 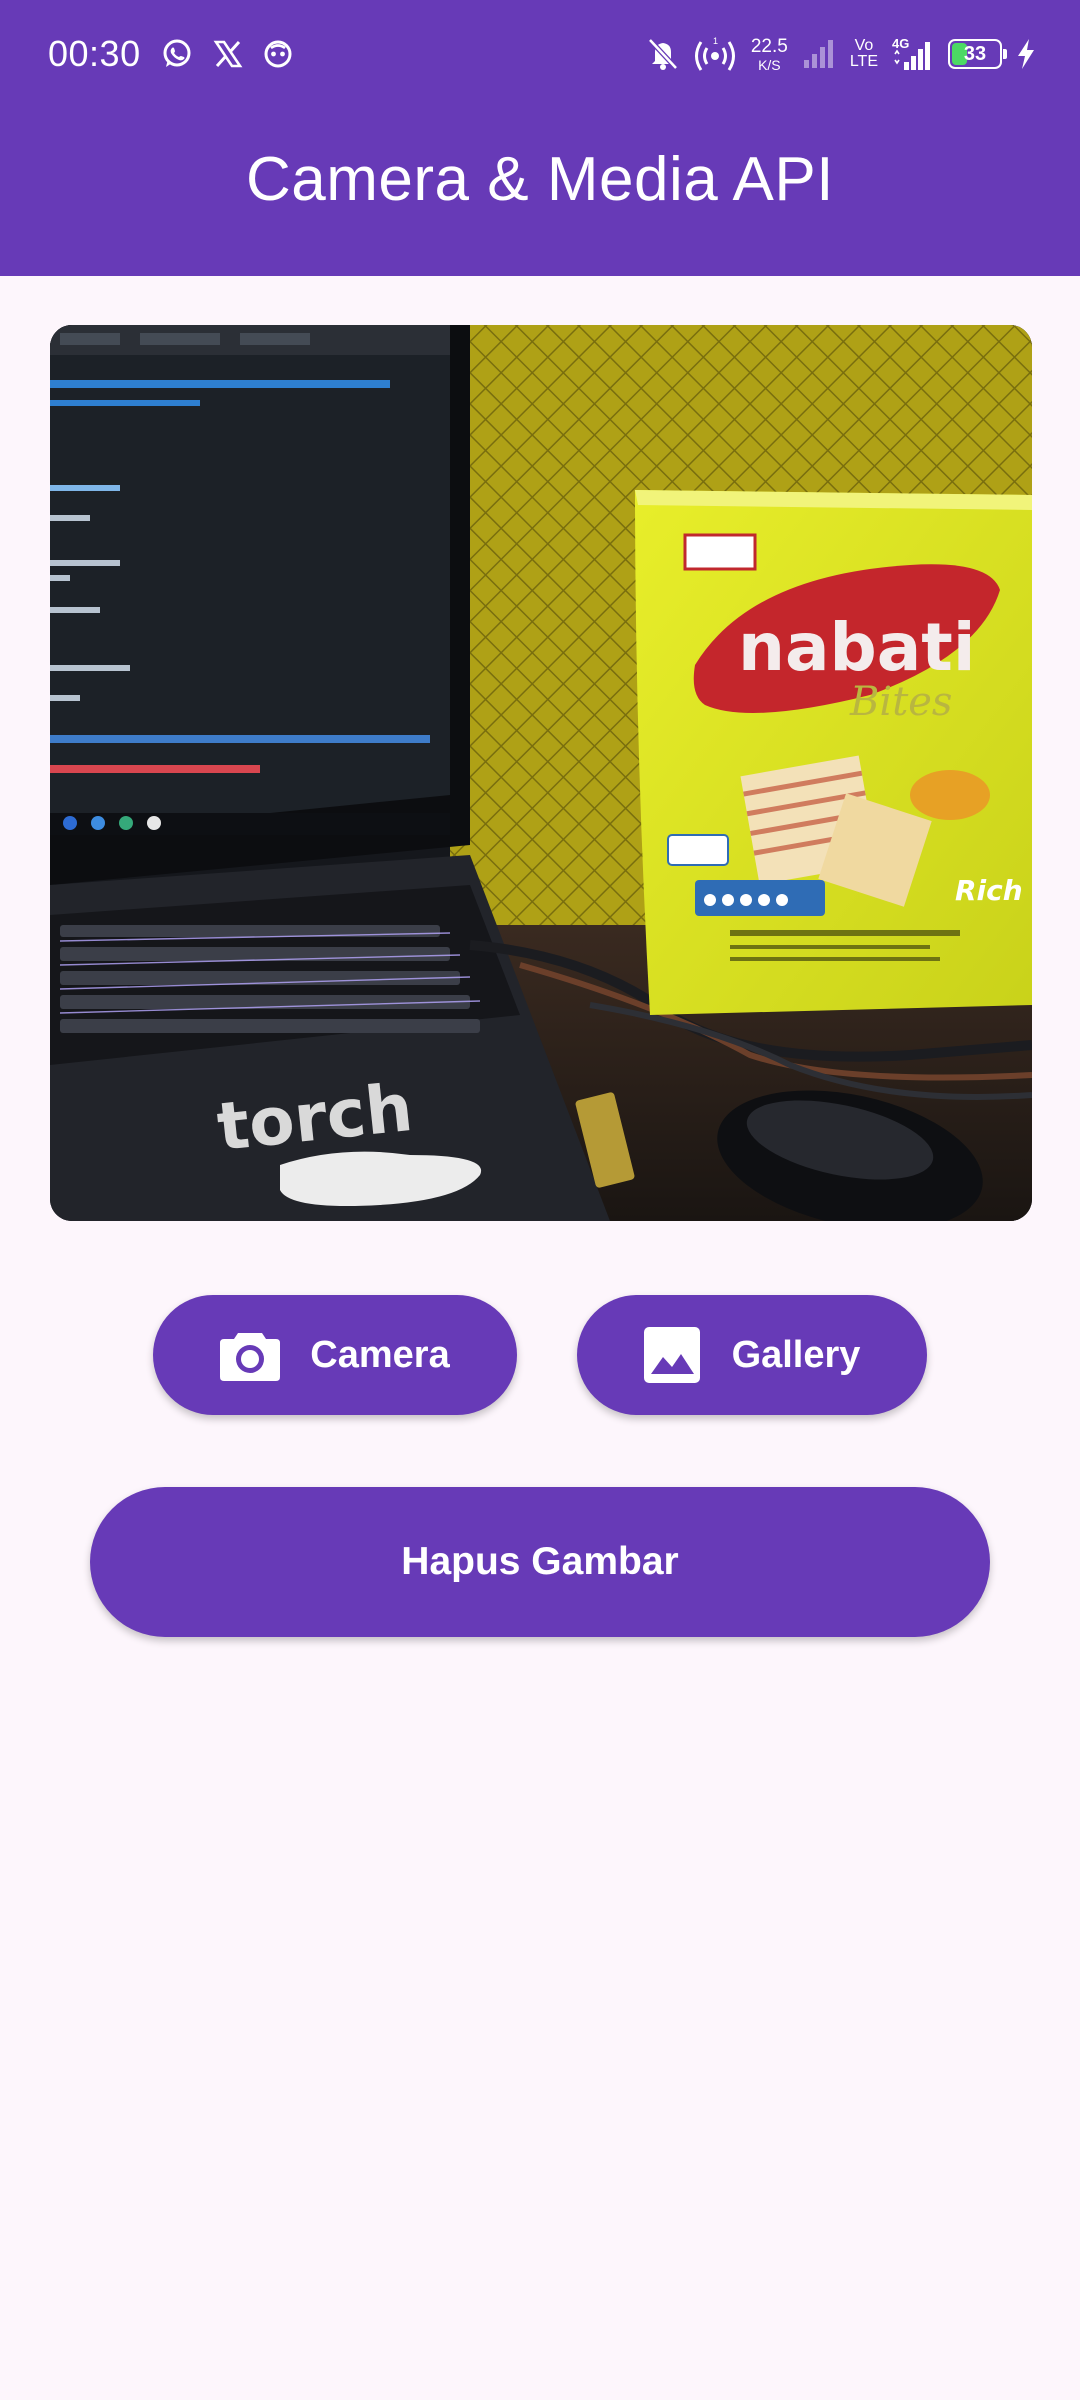 I want to click on battery-level: 33, so click(x=975, y=53).